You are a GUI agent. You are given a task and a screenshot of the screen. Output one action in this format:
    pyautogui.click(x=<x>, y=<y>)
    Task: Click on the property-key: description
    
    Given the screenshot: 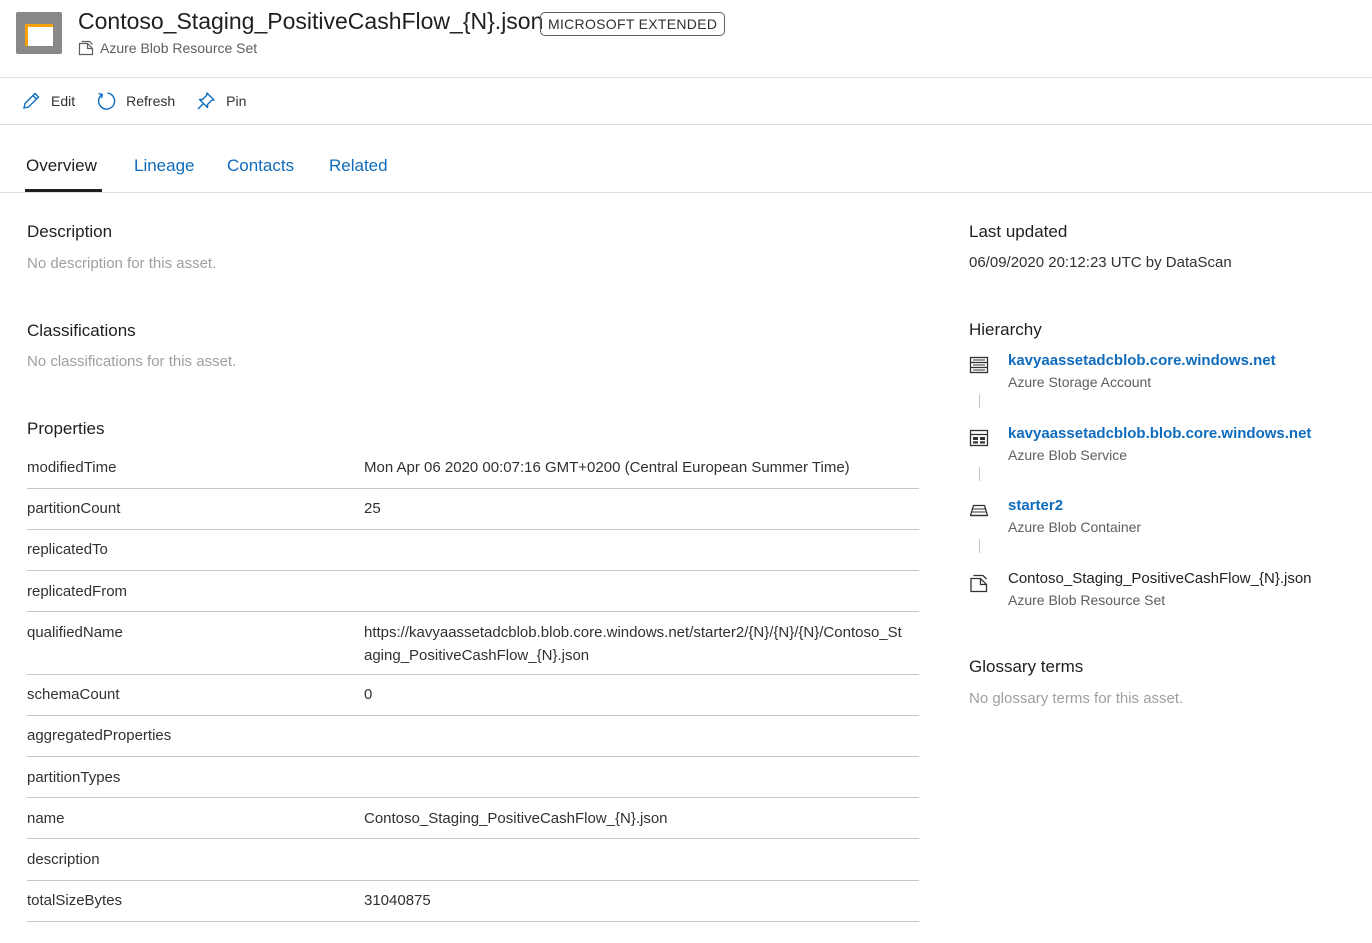 What is the action you would take?
    pyautogui.click(x=63, y=859)
    